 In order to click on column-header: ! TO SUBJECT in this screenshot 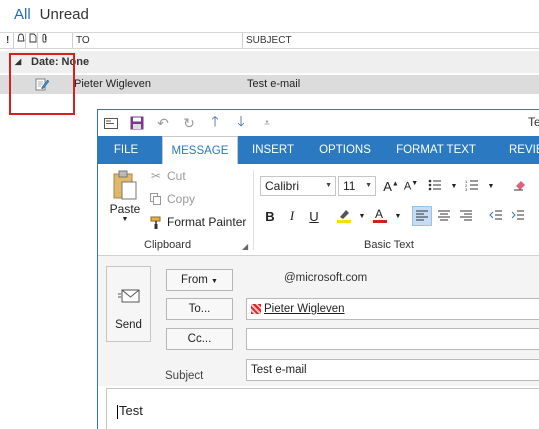, I will do `click(269, 40)`.